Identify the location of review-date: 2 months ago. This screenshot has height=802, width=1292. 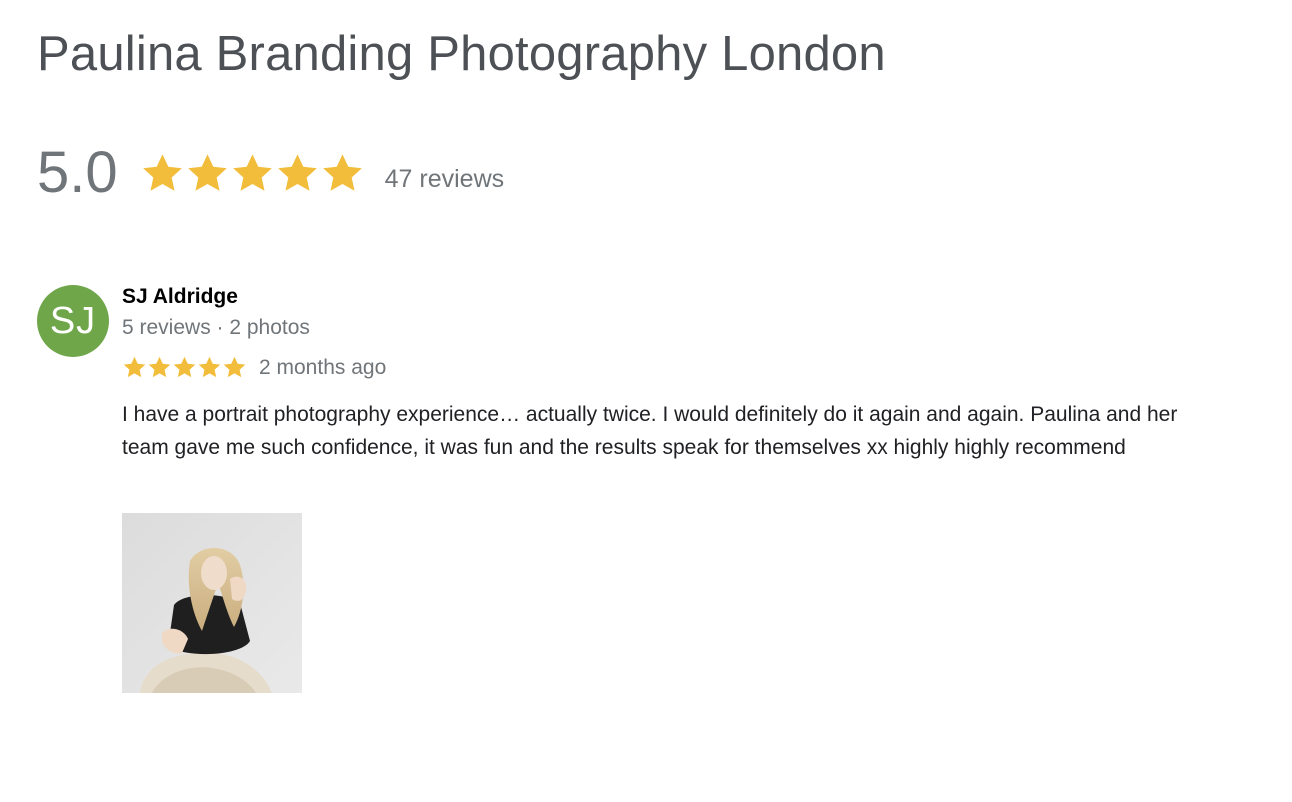
(323, 367).